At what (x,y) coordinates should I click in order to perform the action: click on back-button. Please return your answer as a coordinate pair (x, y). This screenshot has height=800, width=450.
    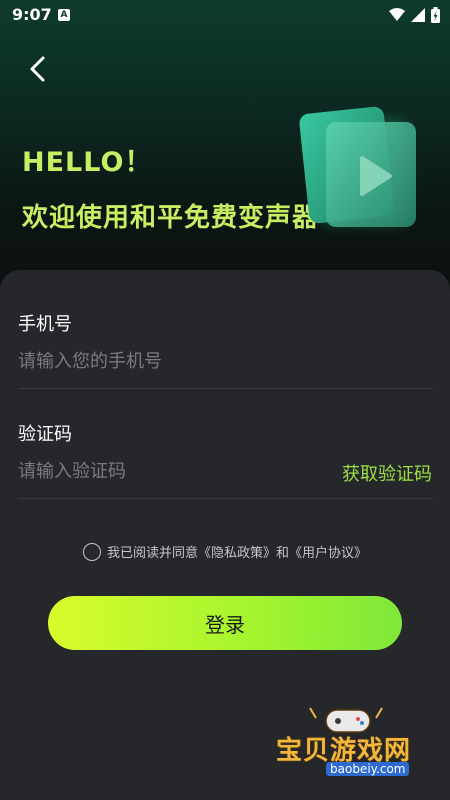
    Looking at the image, I should click on (39, 69).